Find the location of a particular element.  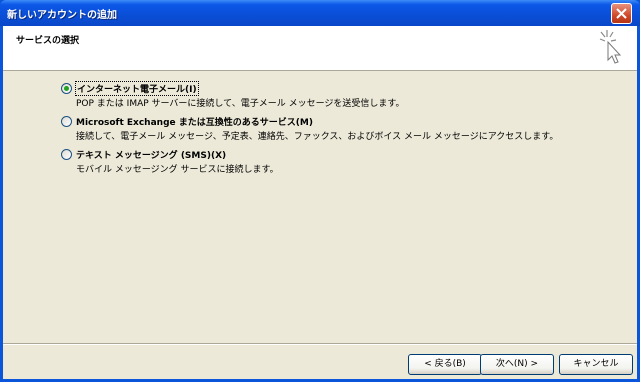

close-button is located at coordinates (621, 13).